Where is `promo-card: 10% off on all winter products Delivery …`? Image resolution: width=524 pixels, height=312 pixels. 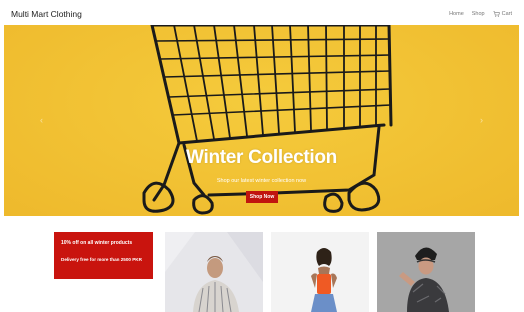 promo-card: 10% off on all winter products Delivery … is located at coordinates (103, 255).